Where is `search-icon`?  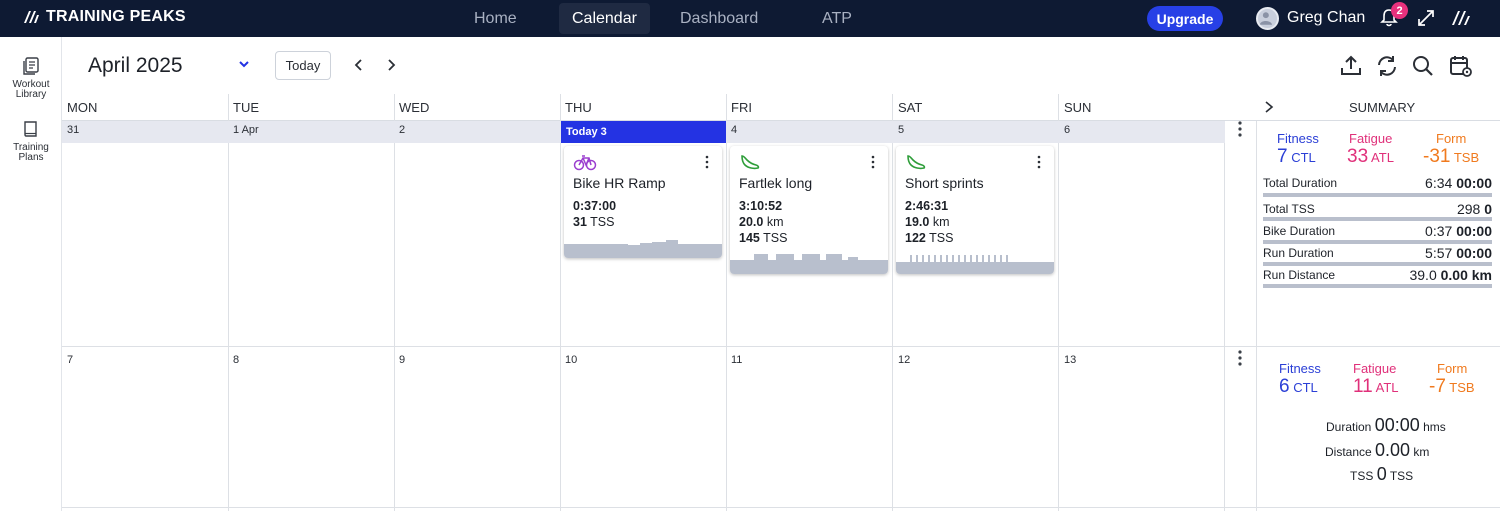 search-icon is located at coordinates (1423, 66).